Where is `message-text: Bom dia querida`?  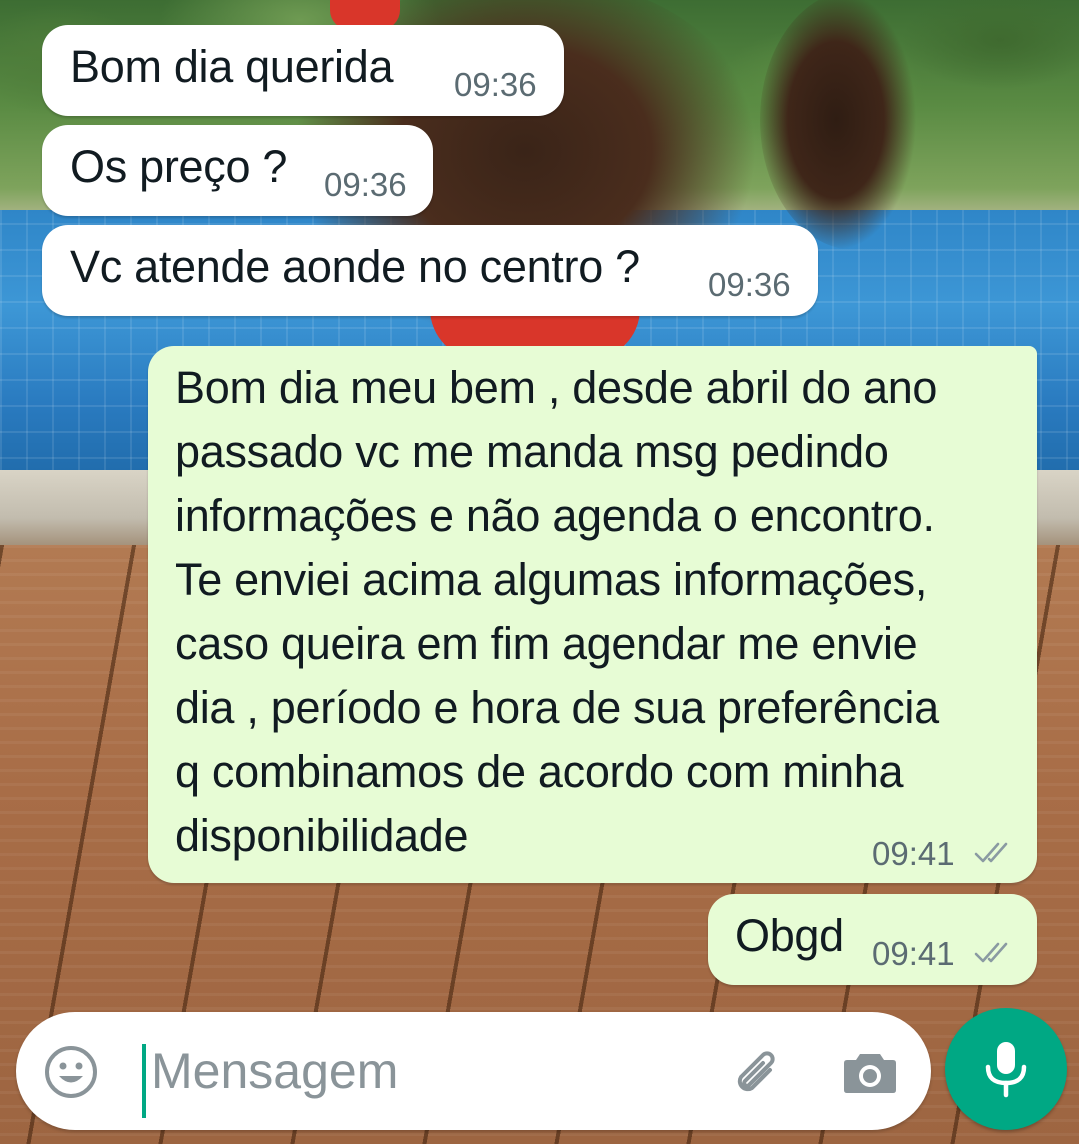
message-text: Bom dia querida is located at coordinates (232, 66).